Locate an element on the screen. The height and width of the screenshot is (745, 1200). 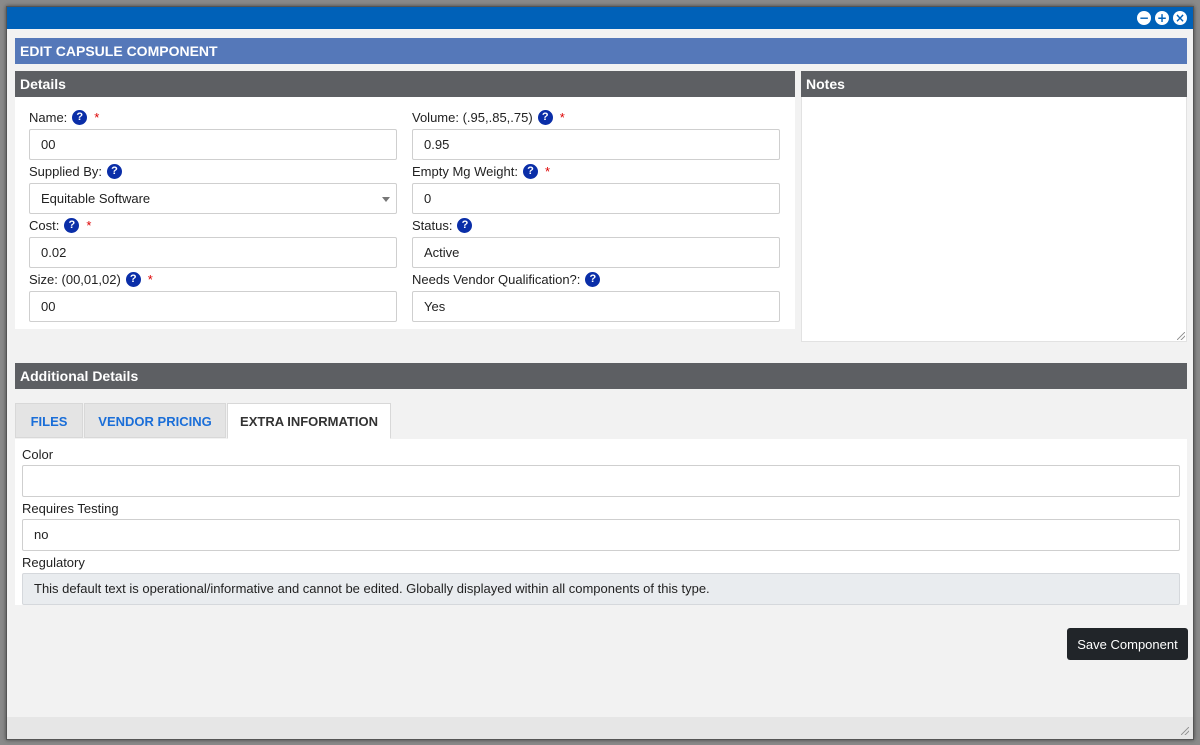
size-input: 00 is located at coordinates (213, 306).